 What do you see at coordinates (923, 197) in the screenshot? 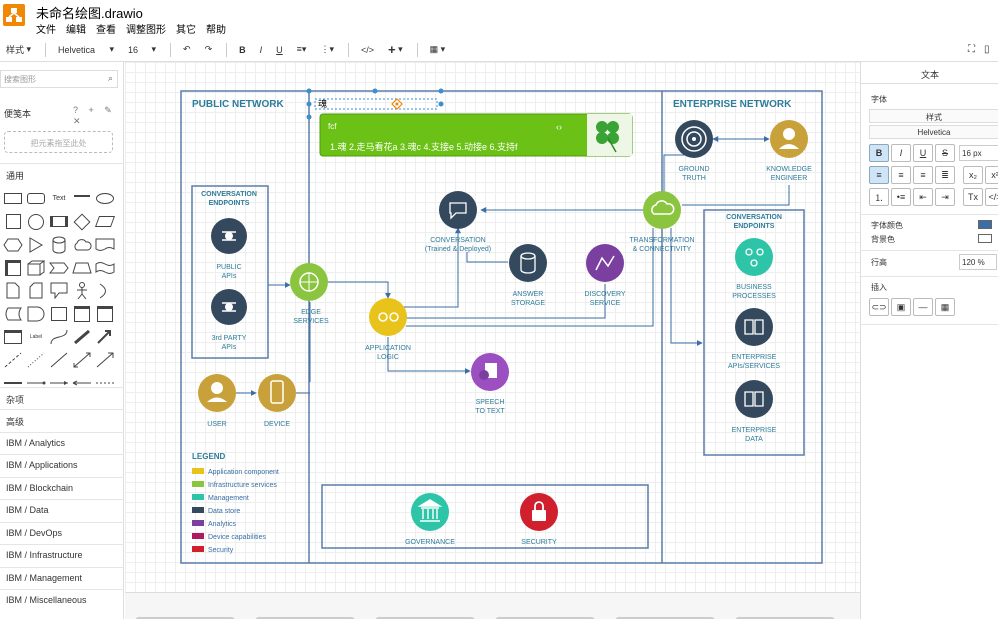
I see `outdent-icon: ⇤` at bounding box center [923, 197].